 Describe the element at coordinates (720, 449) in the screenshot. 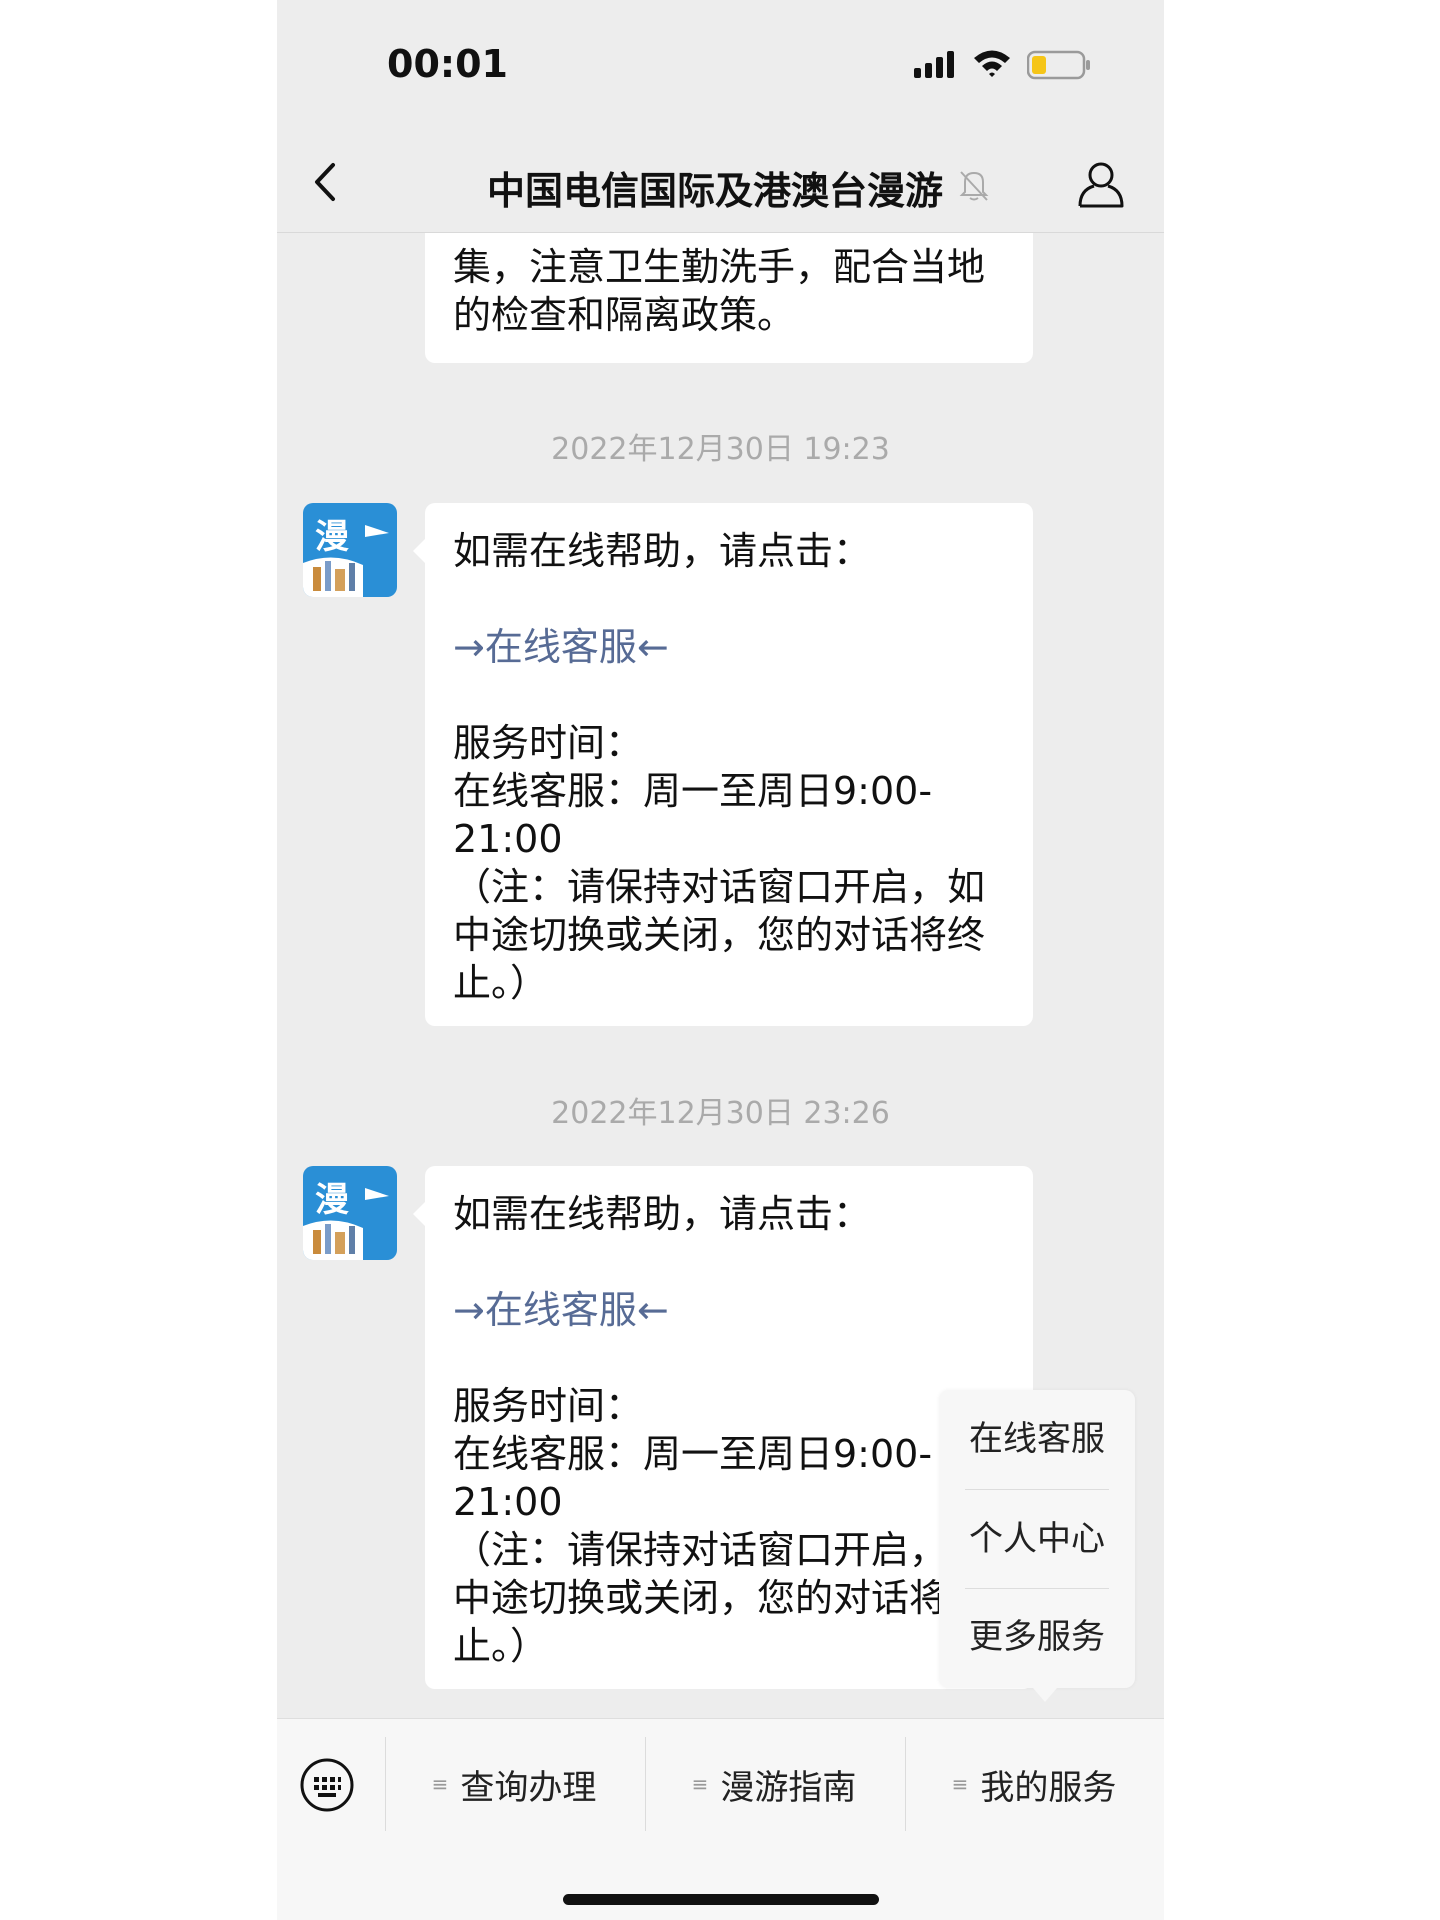

I see `timestamp: 2022年12月30日 19:23` at that location.